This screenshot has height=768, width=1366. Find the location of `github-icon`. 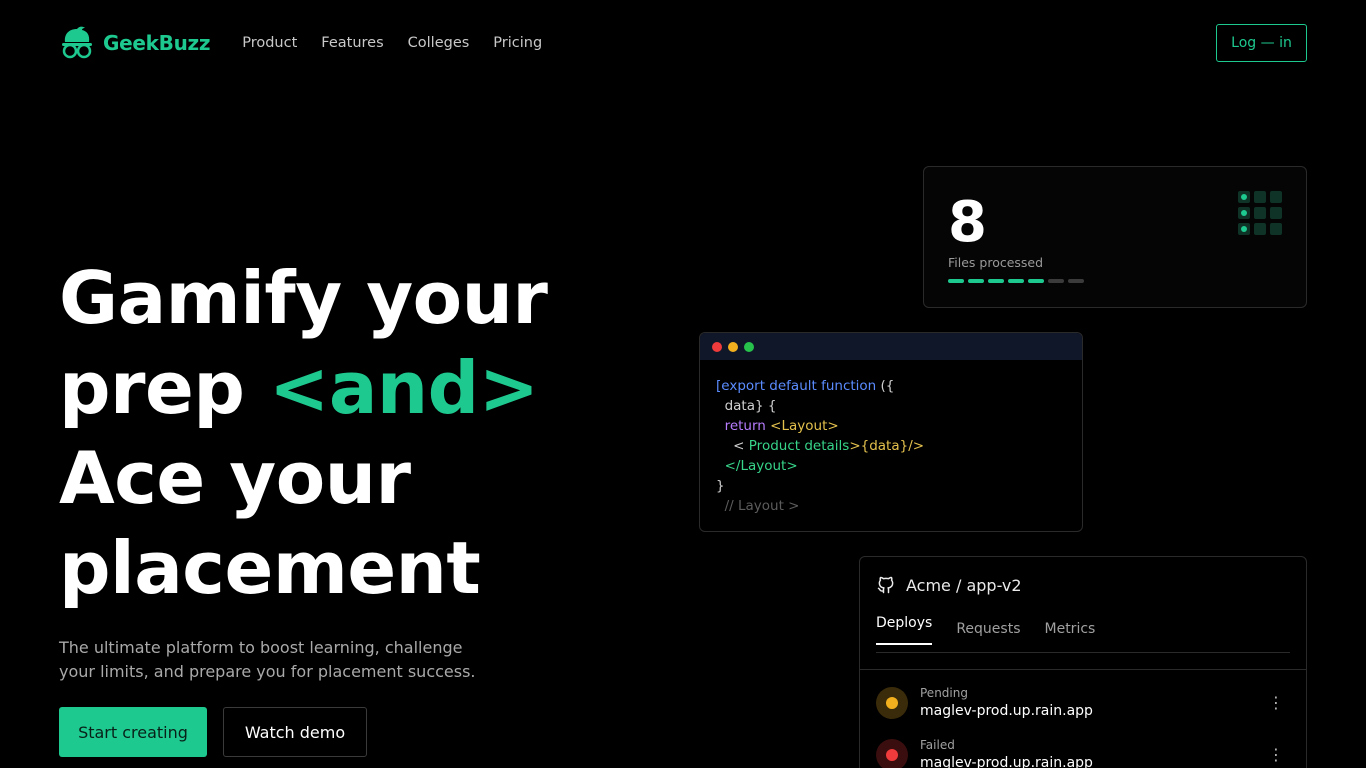

github-icon is located at coordinates (885, 585).